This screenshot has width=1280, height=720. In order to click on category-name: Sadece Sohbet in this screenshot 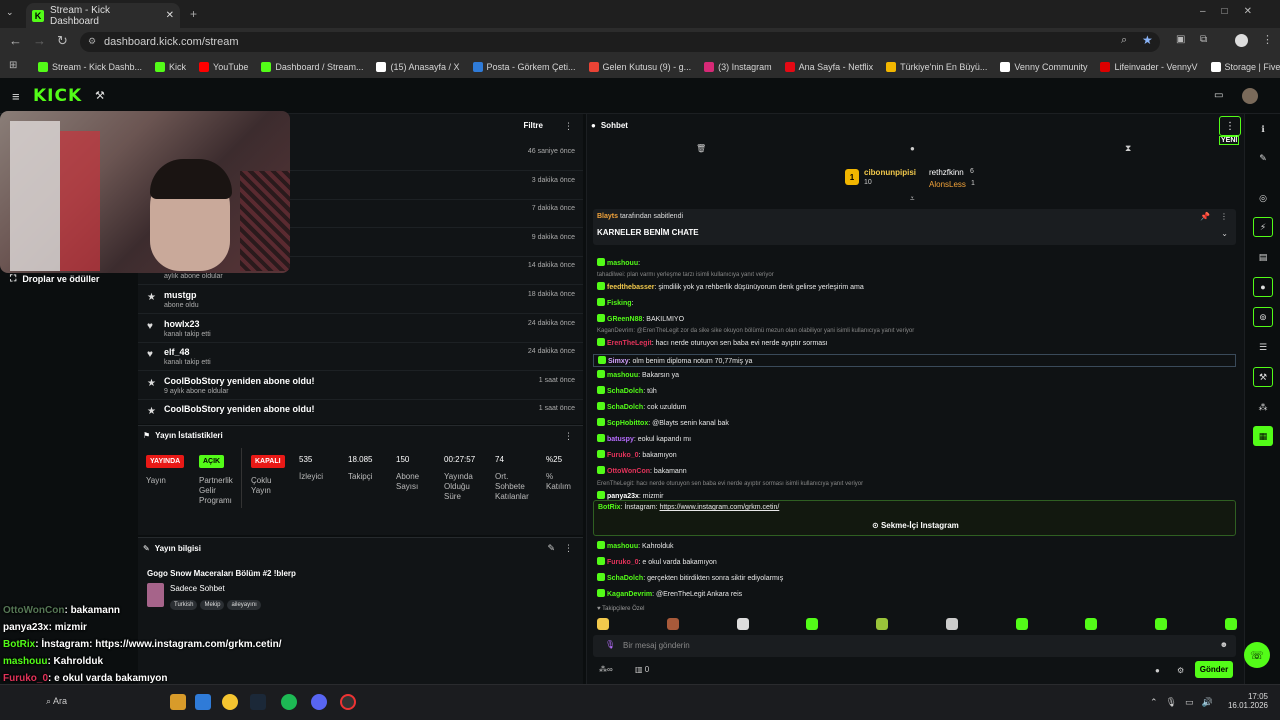, I will do `click(197, 588)`.